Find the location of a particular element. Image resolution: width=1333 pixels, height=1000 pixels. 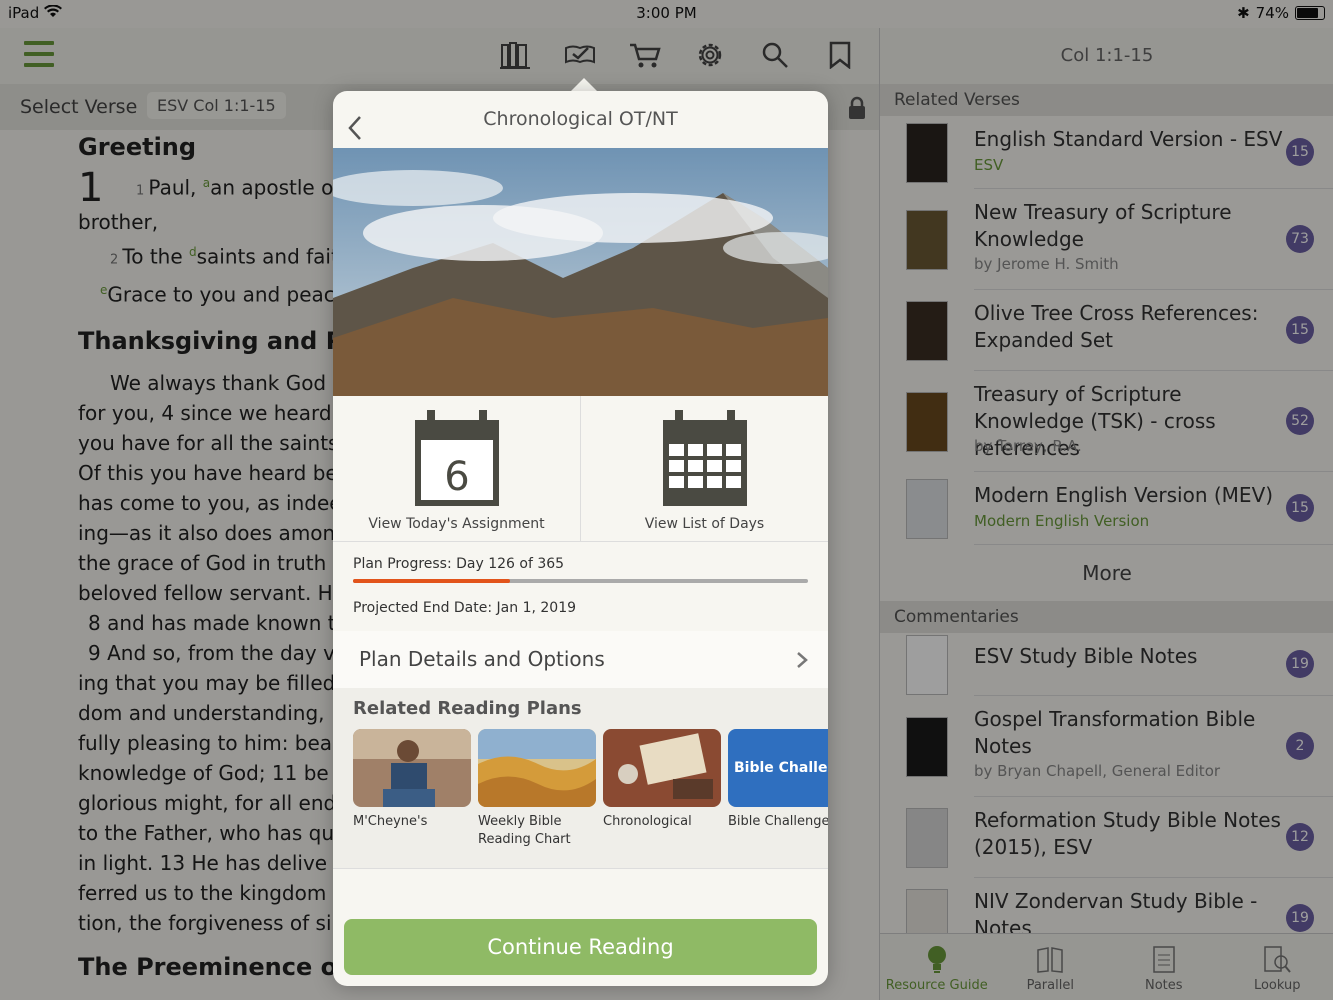

calendar-day-icon: 6 is located at coordinates (457, 458).